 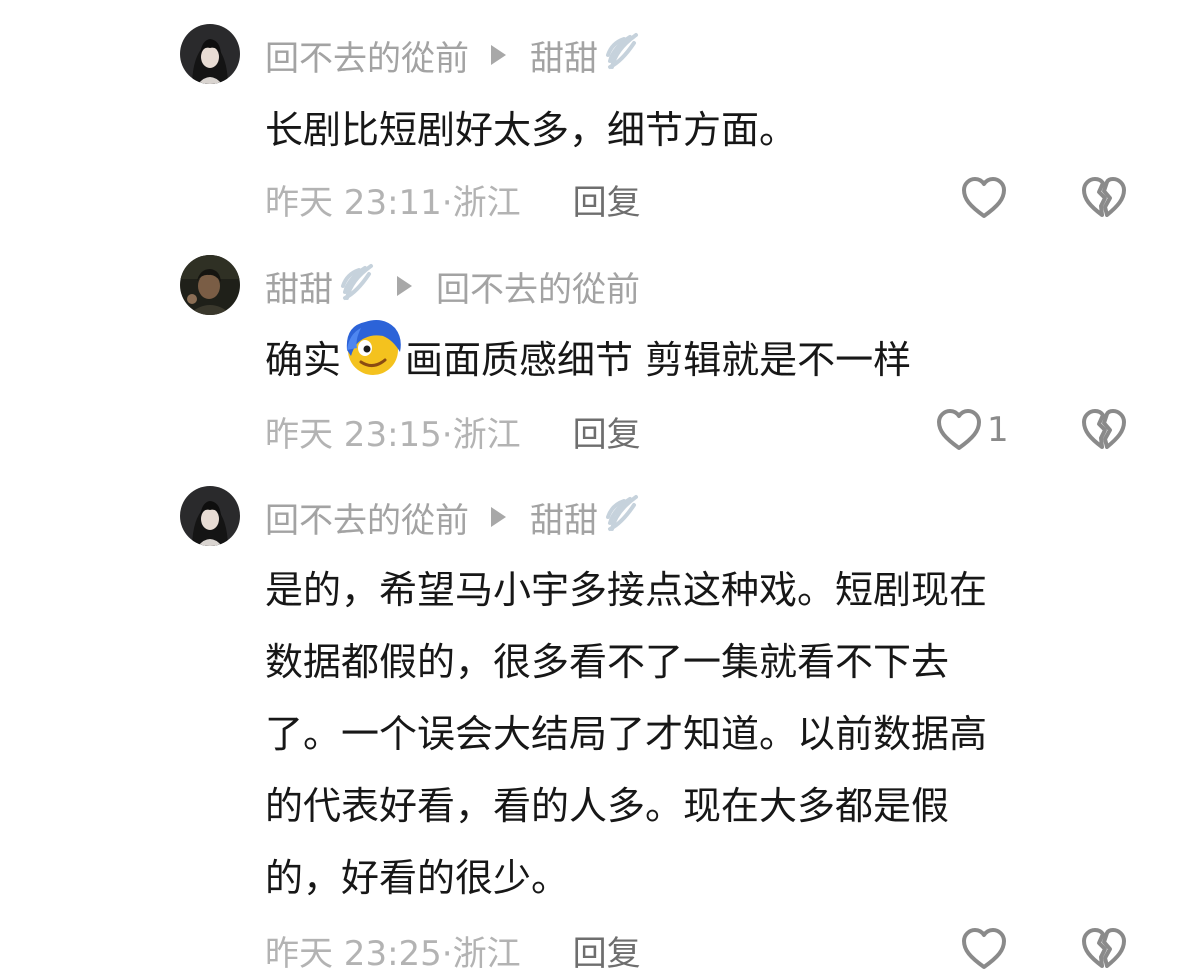 What do you see at coordinates (531, 130) in the screenshot?
I see `comment-text-line: 长剧比短剧好太多，细节方面。` at bounding box center [531, 130].